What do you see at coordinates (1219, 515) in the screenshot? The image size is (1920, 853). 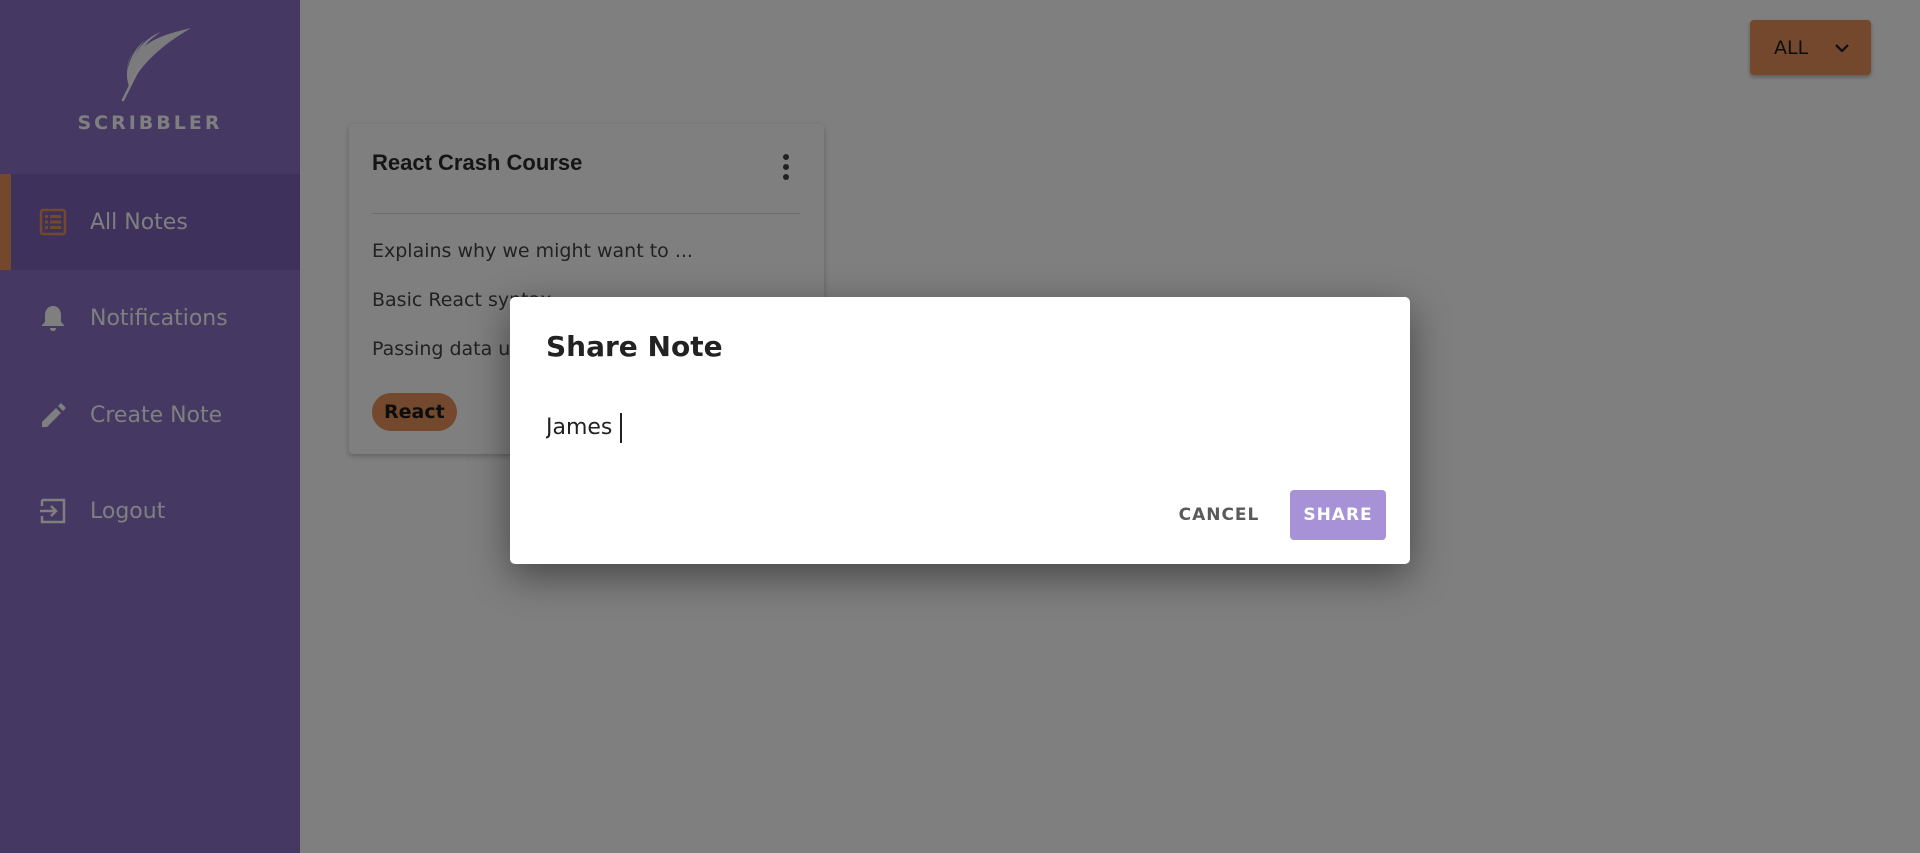 I see `cancel-button: CANCEL` at bounding box center [1219, 515].